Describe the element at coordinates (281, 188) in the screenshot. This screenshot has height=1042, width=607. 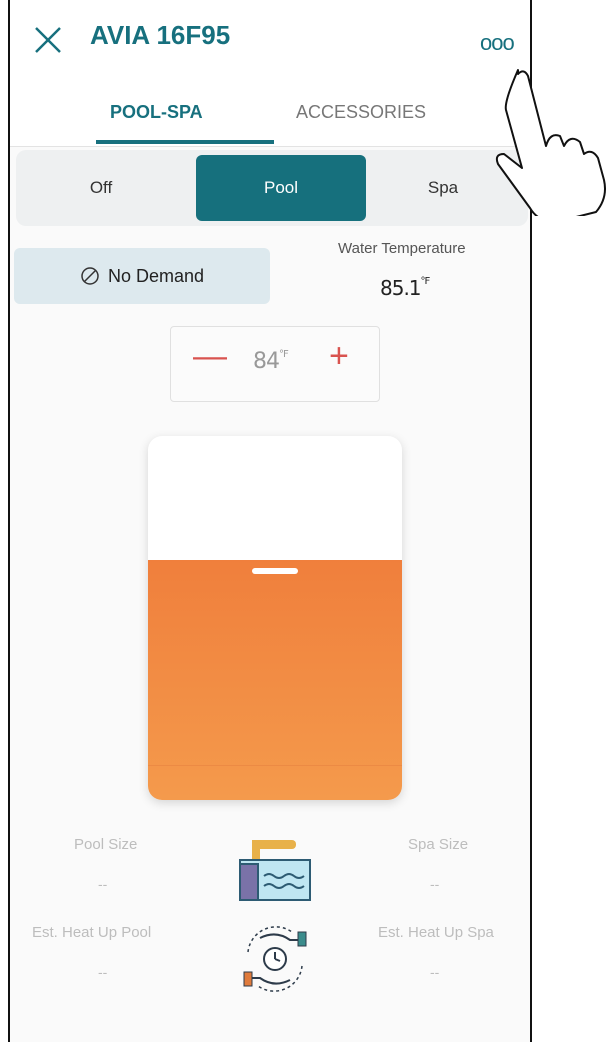
I see `mode-pool-button: Pool` at that location.